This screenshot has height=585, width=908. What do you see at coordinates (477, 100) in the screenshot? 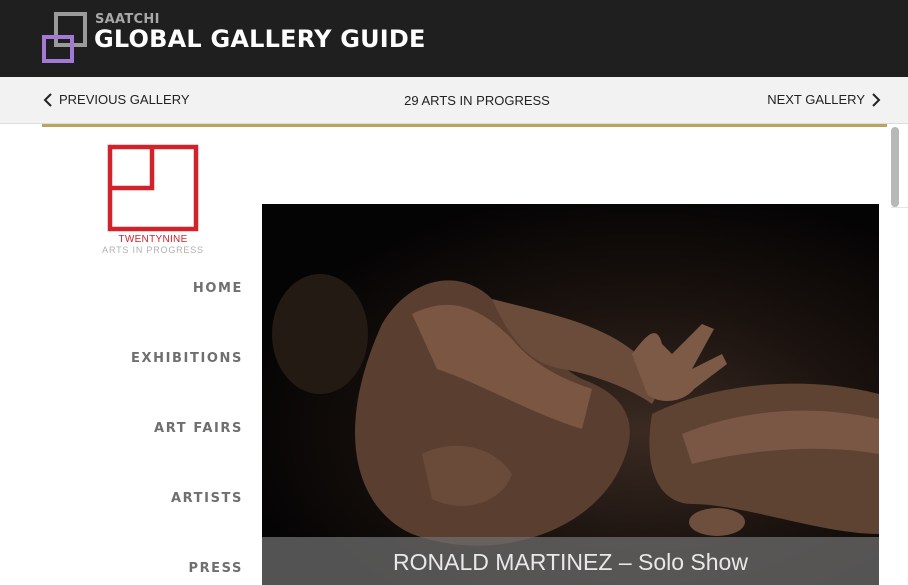
I see `gallery-name: 29 ARTS IN PROGRESS` at bounding box center [477, 100].